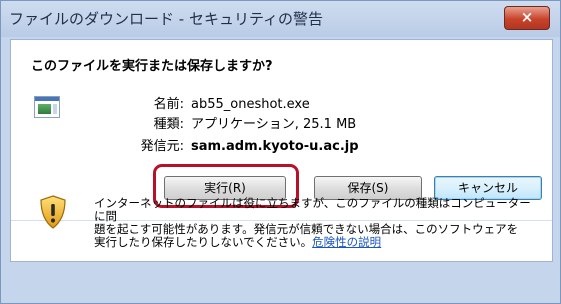 The image size is (561, 304). I want to click on file-type: アプリケーション, 25.1 MB, so click(274, 124).